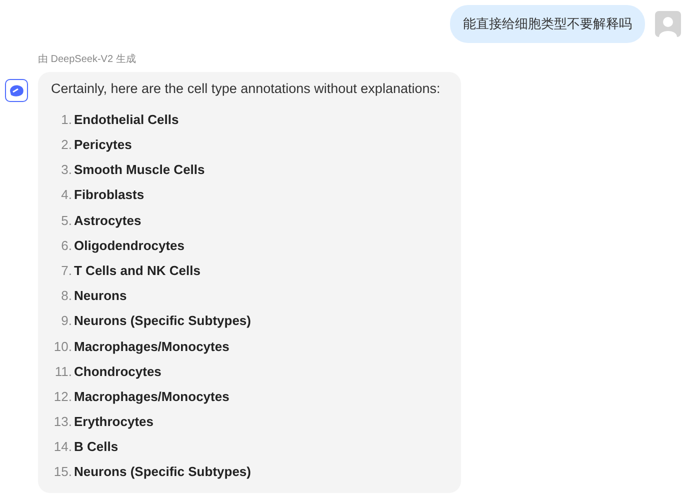 This screenshot has width=683, height=494. What do you see at coordinates (66, 321) in the screenshot?
I see `list-number: 9.` at bounding box center [66, 321].